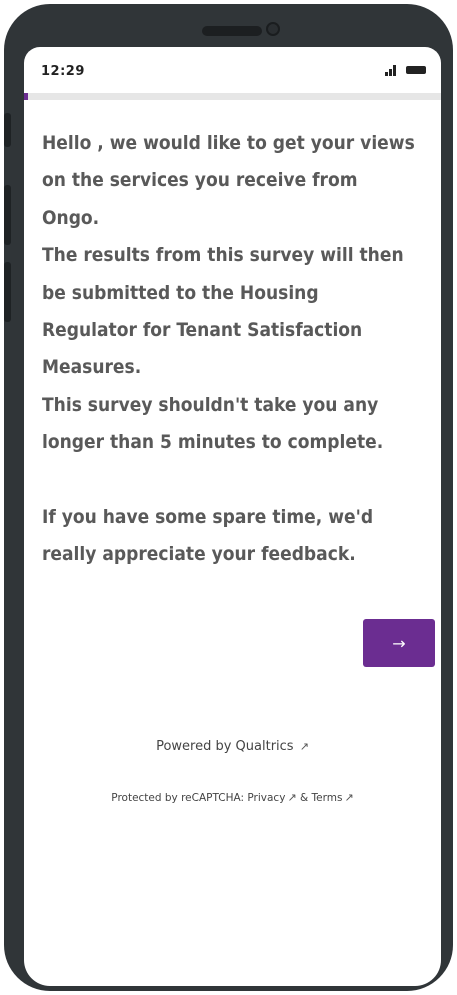 The width and height of the screenshot is (457, 995). What do you see at coordinates (7, 215) in the screenshot?
I see `volume-up-button` at bounding box center [7, 215].